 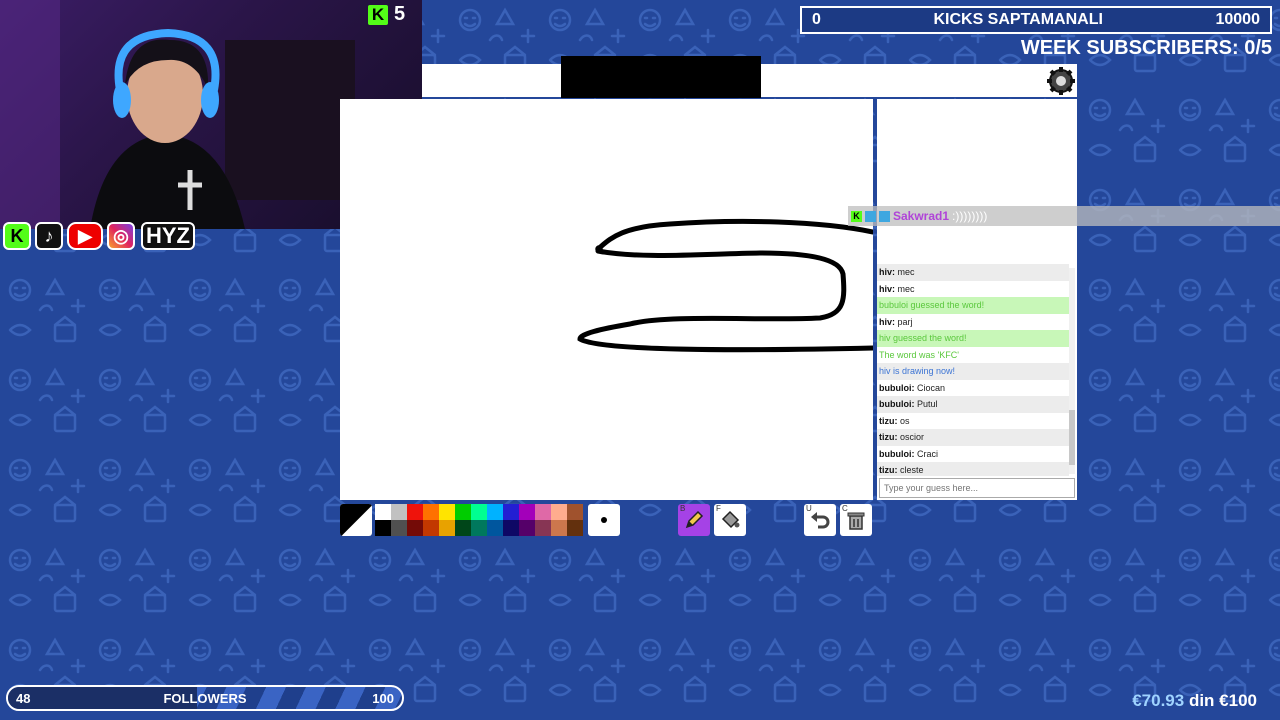 I want to click on player-list, so click(x=977, y=181).